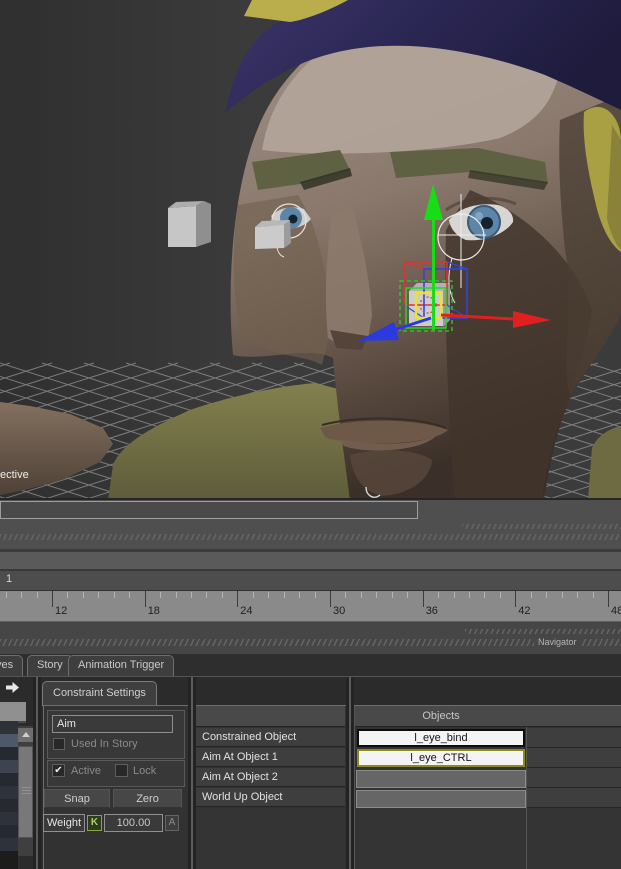  What do you see at coordinates (121, 665) in the screenshot?
I see `tab-animation-trigger: Animation Trigger` at bounding box center [121, 665].